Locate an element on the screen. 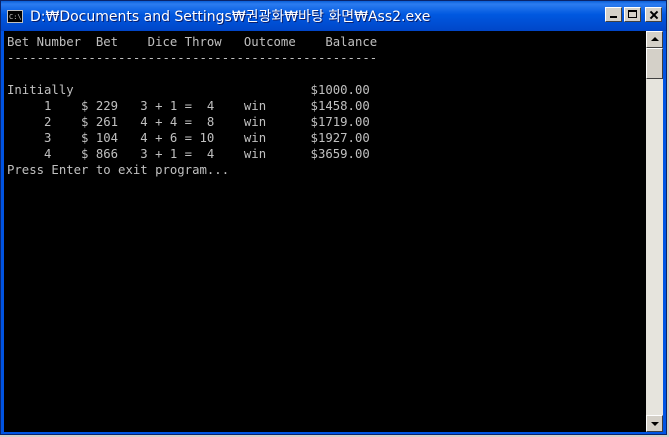 The width and height of the screenshot is (669, 437). close-button is located at coordinates (653, 14).